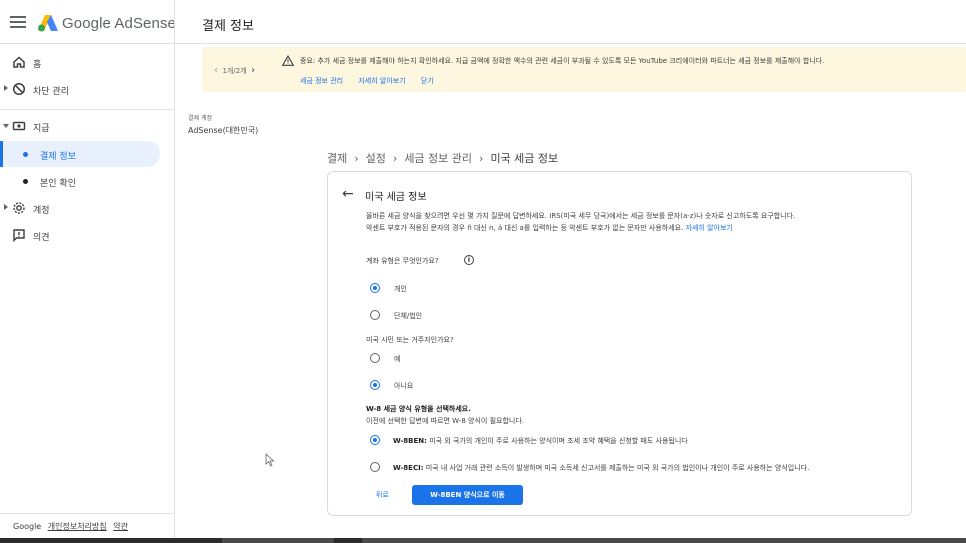 The height and width of the screenshot is (543, 966). Describe the element at coordinates (6, 126) in the screenshot. I see `collapse-caret-icon` at that location.